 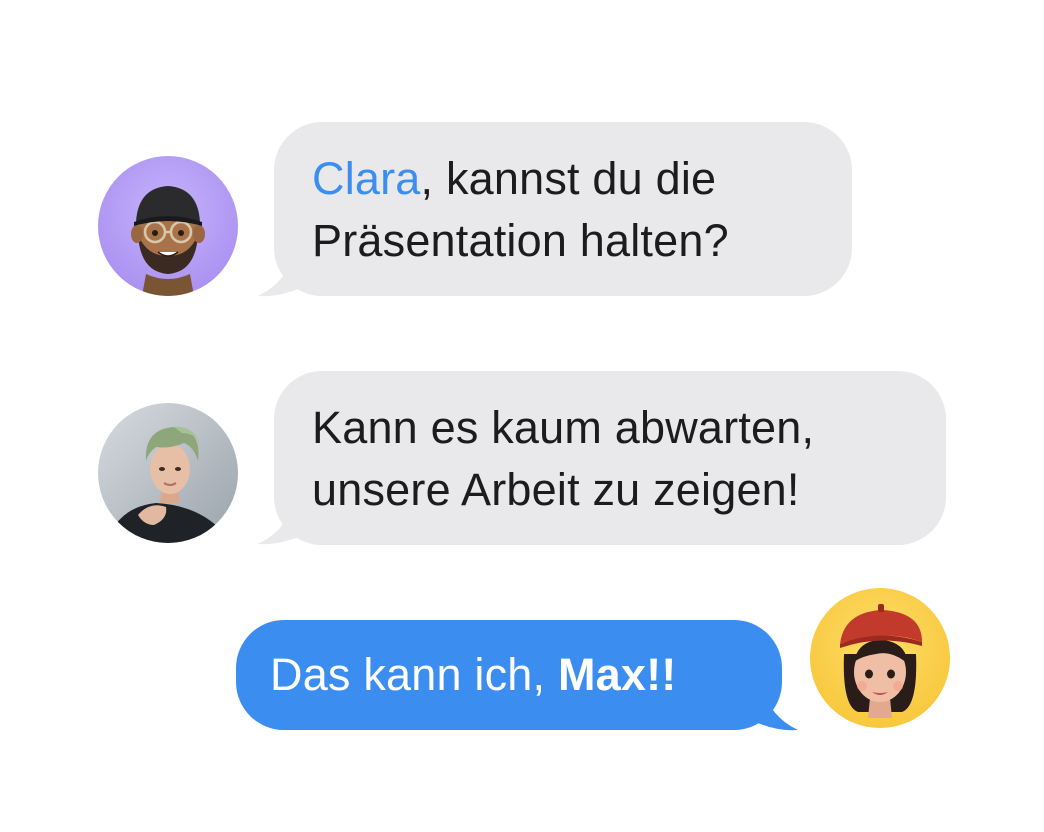 I want to click on message-2-line-2: unsere Arbeit zu zeigen!, so click(x=556, y=489).